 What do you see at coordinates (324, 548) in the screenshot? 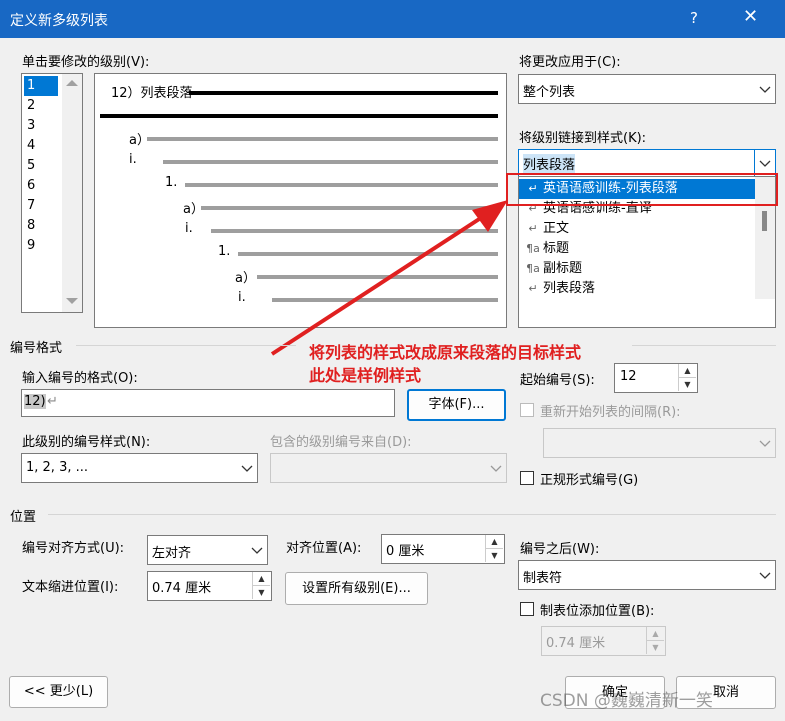
I see `aligned-at-label: 对齐位置(A):` at bounding box center [324, 548].